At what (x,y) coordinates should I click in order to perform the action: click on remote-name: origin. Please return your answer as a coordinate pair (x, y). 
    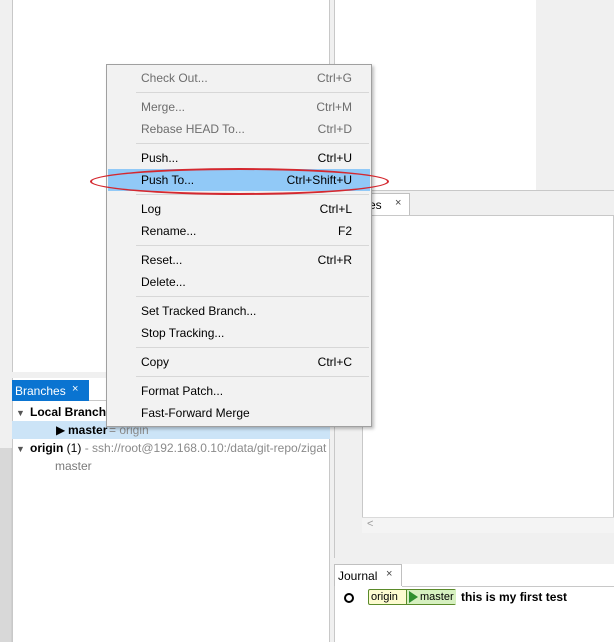
    Looking at the image, I should click on (47, 448).